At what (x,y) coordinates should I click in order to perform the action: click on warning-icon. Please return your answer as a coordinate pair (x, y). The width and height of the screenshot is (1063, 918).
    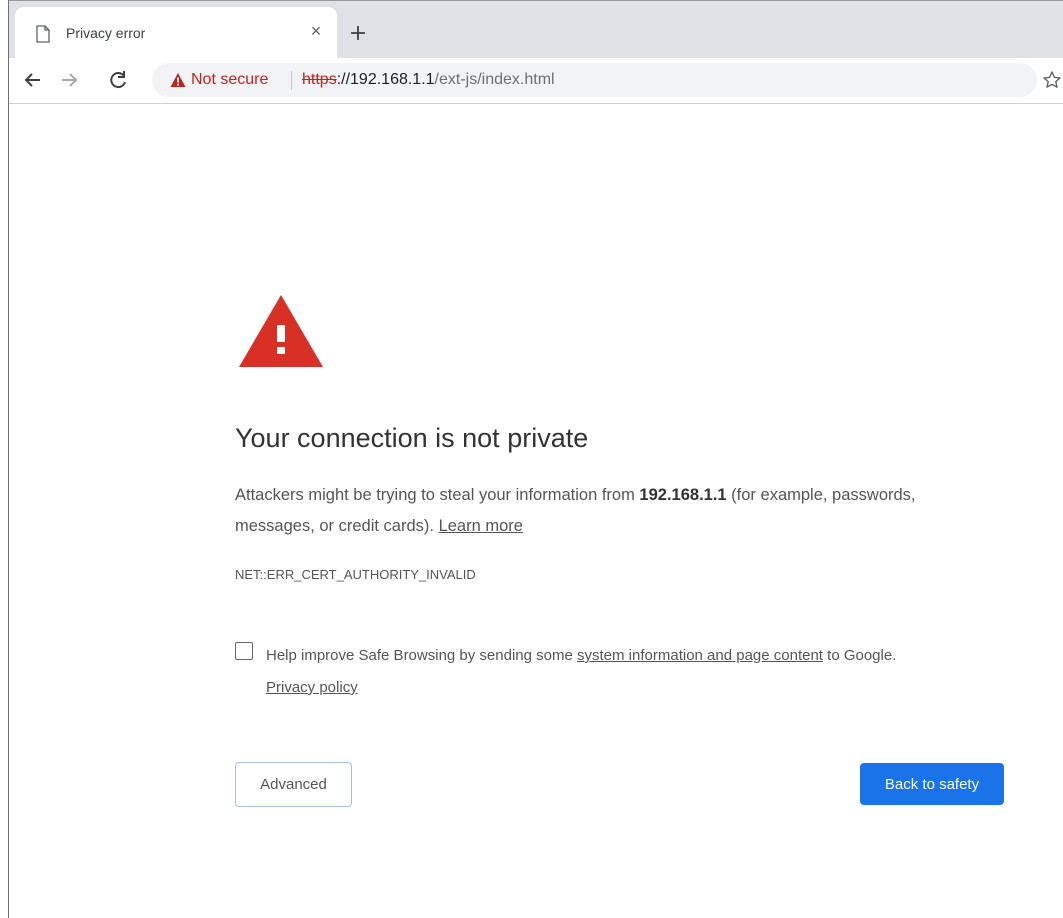
    Looking at the image, I should click on (178, 80).